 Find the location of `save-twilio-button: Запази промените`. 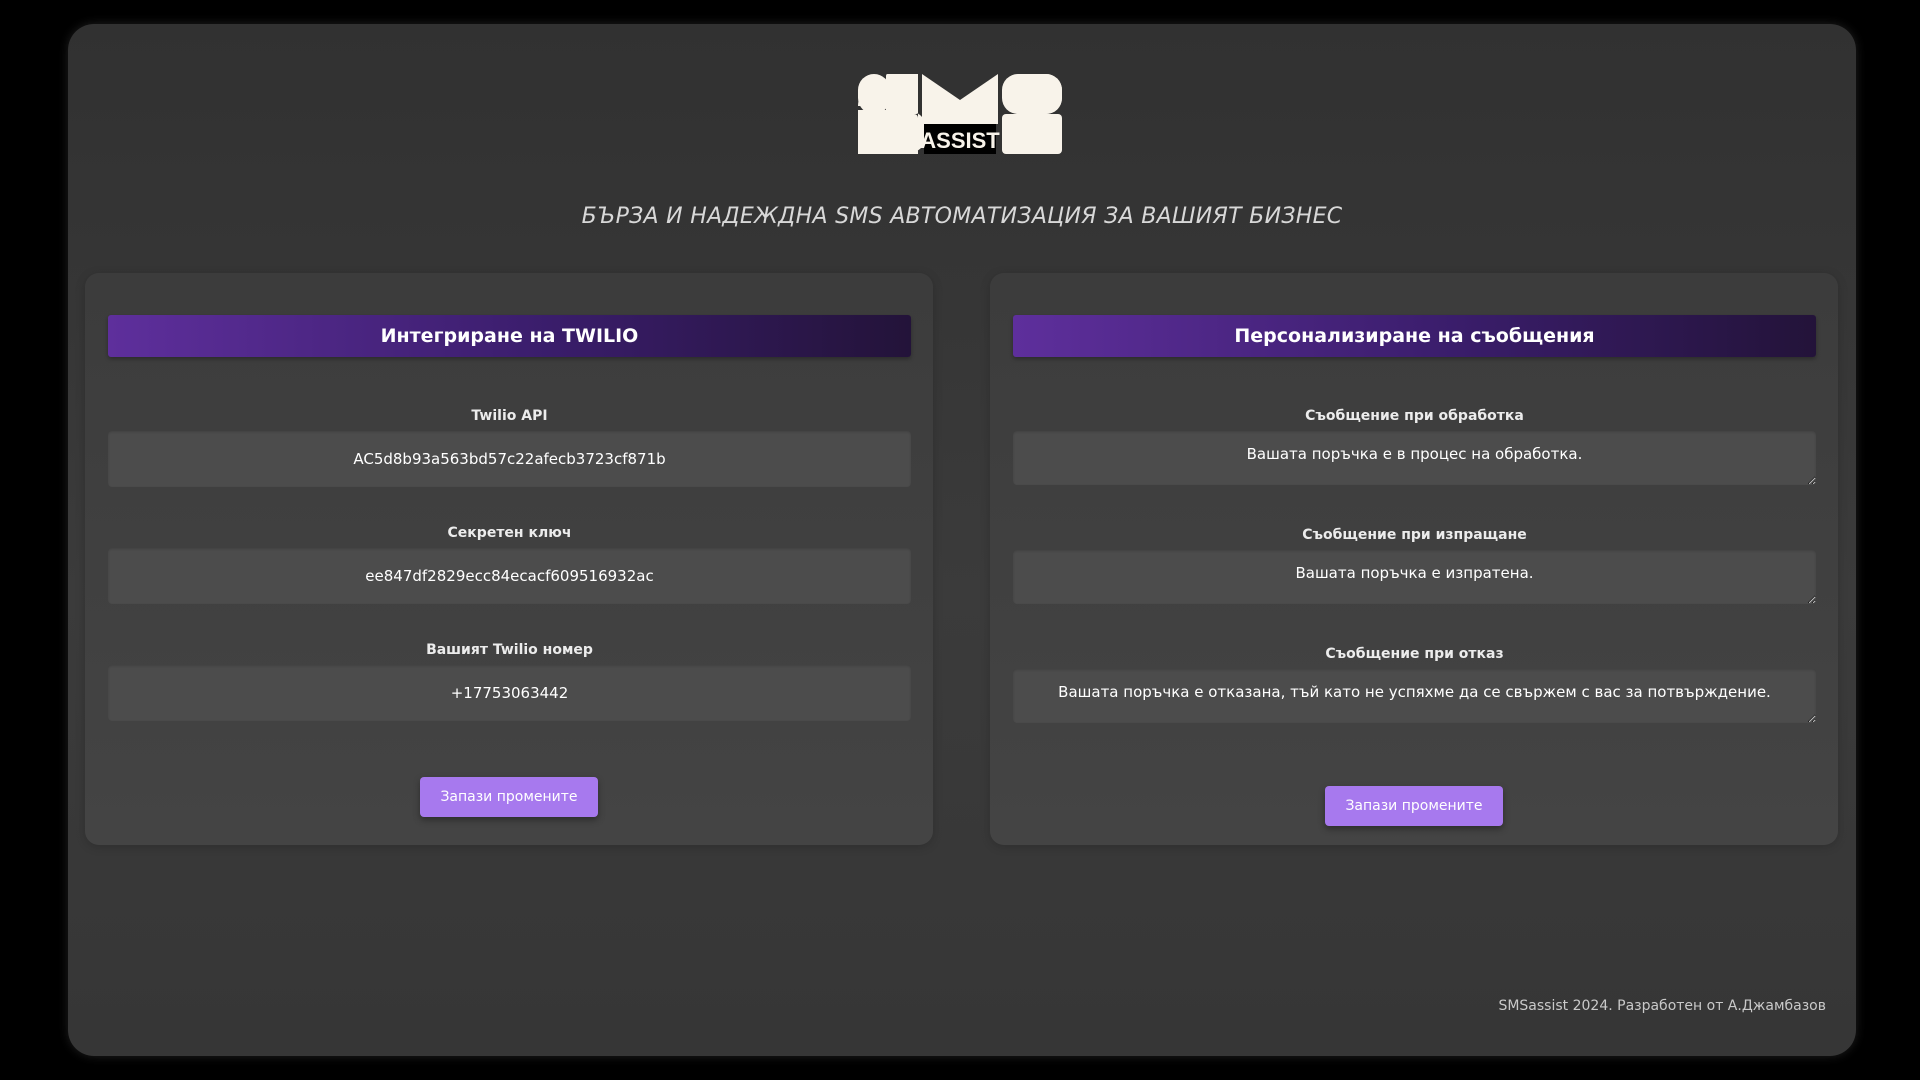

save-twilio-button: Запази промените is located at coordinates (509, 797).